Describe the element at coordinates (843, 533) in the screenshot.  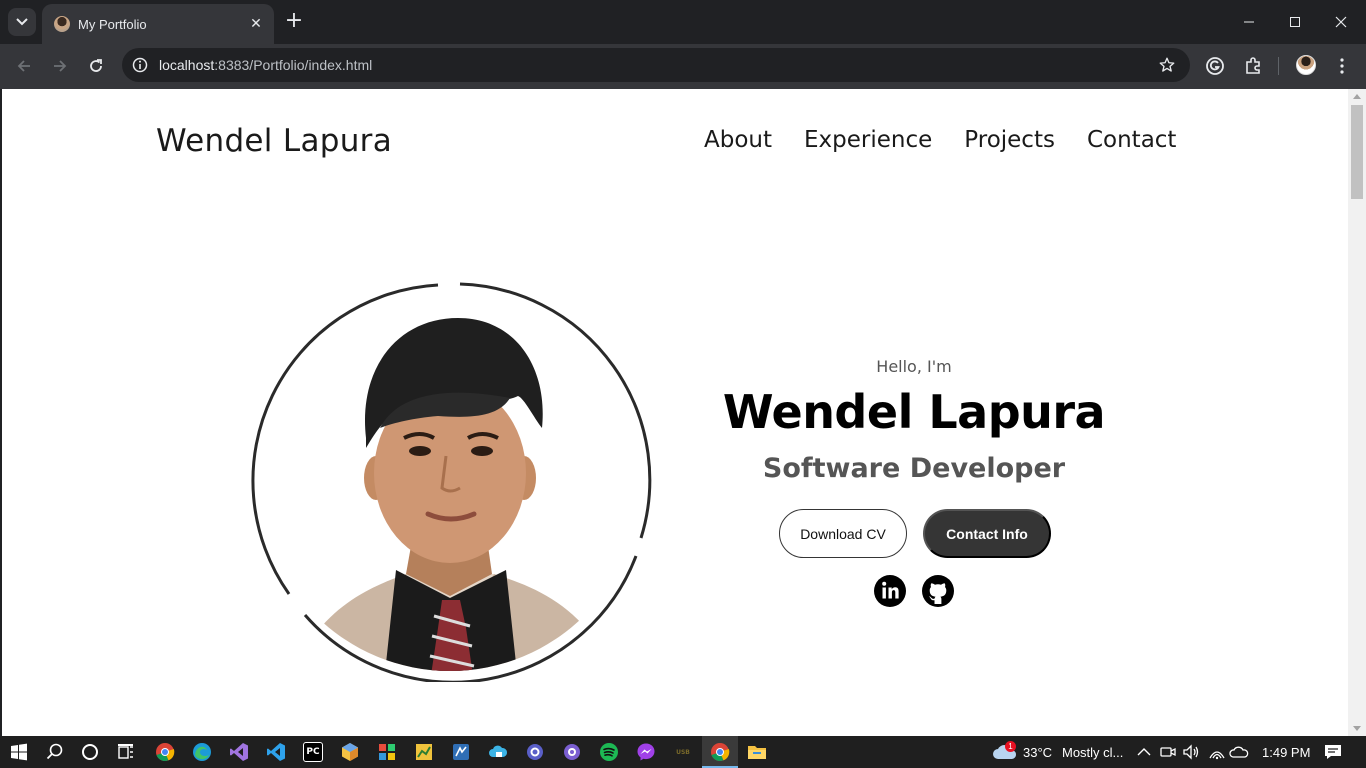
I see `download-cv-button: Download CV` at that location.